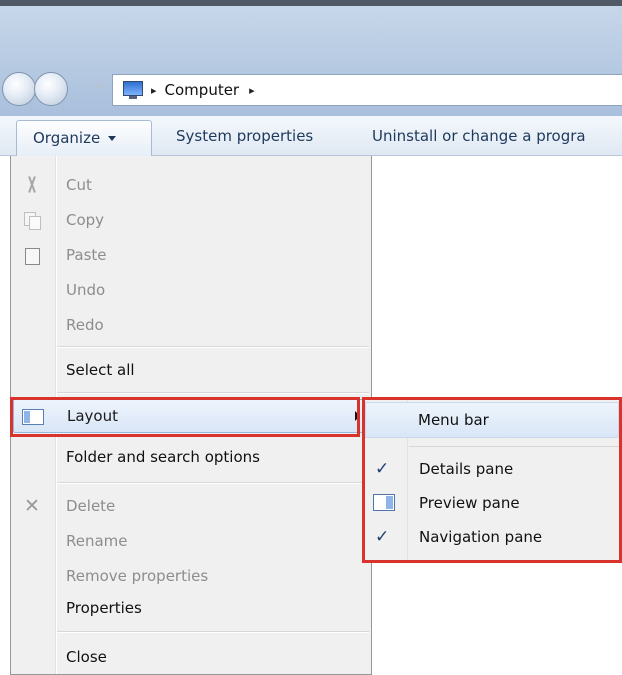  Describe the element at coordinates (32, 506) in the screenshot. I see `delete-x-icon: ✕` at that location.